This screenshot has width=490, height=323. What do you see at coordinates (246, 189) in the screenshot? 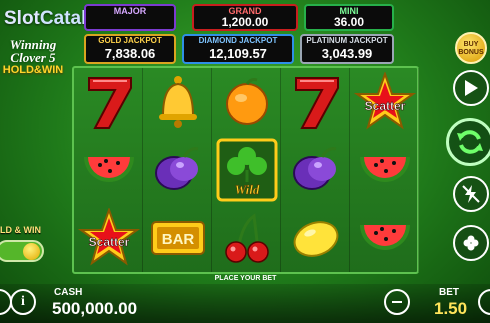
I see `svg-text: Wild` at bounding box center [246, 189].